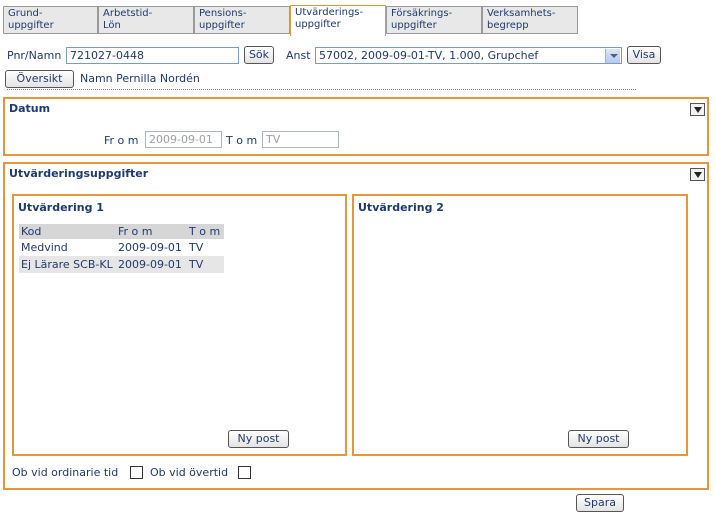 The height and width of the screenshot is (514, 715). I want to click on ob-overtime-checkbox, so click(244, 472).